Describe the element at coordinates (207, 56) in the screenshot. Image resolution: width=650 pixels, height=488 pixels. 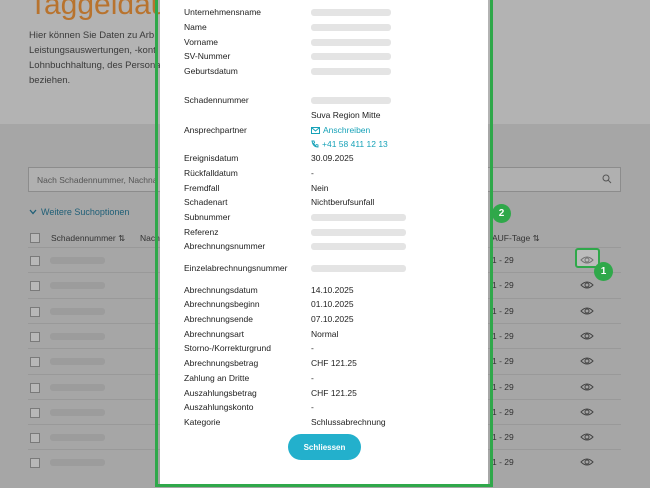
I see `field-label: SV-Nummer` at that location.